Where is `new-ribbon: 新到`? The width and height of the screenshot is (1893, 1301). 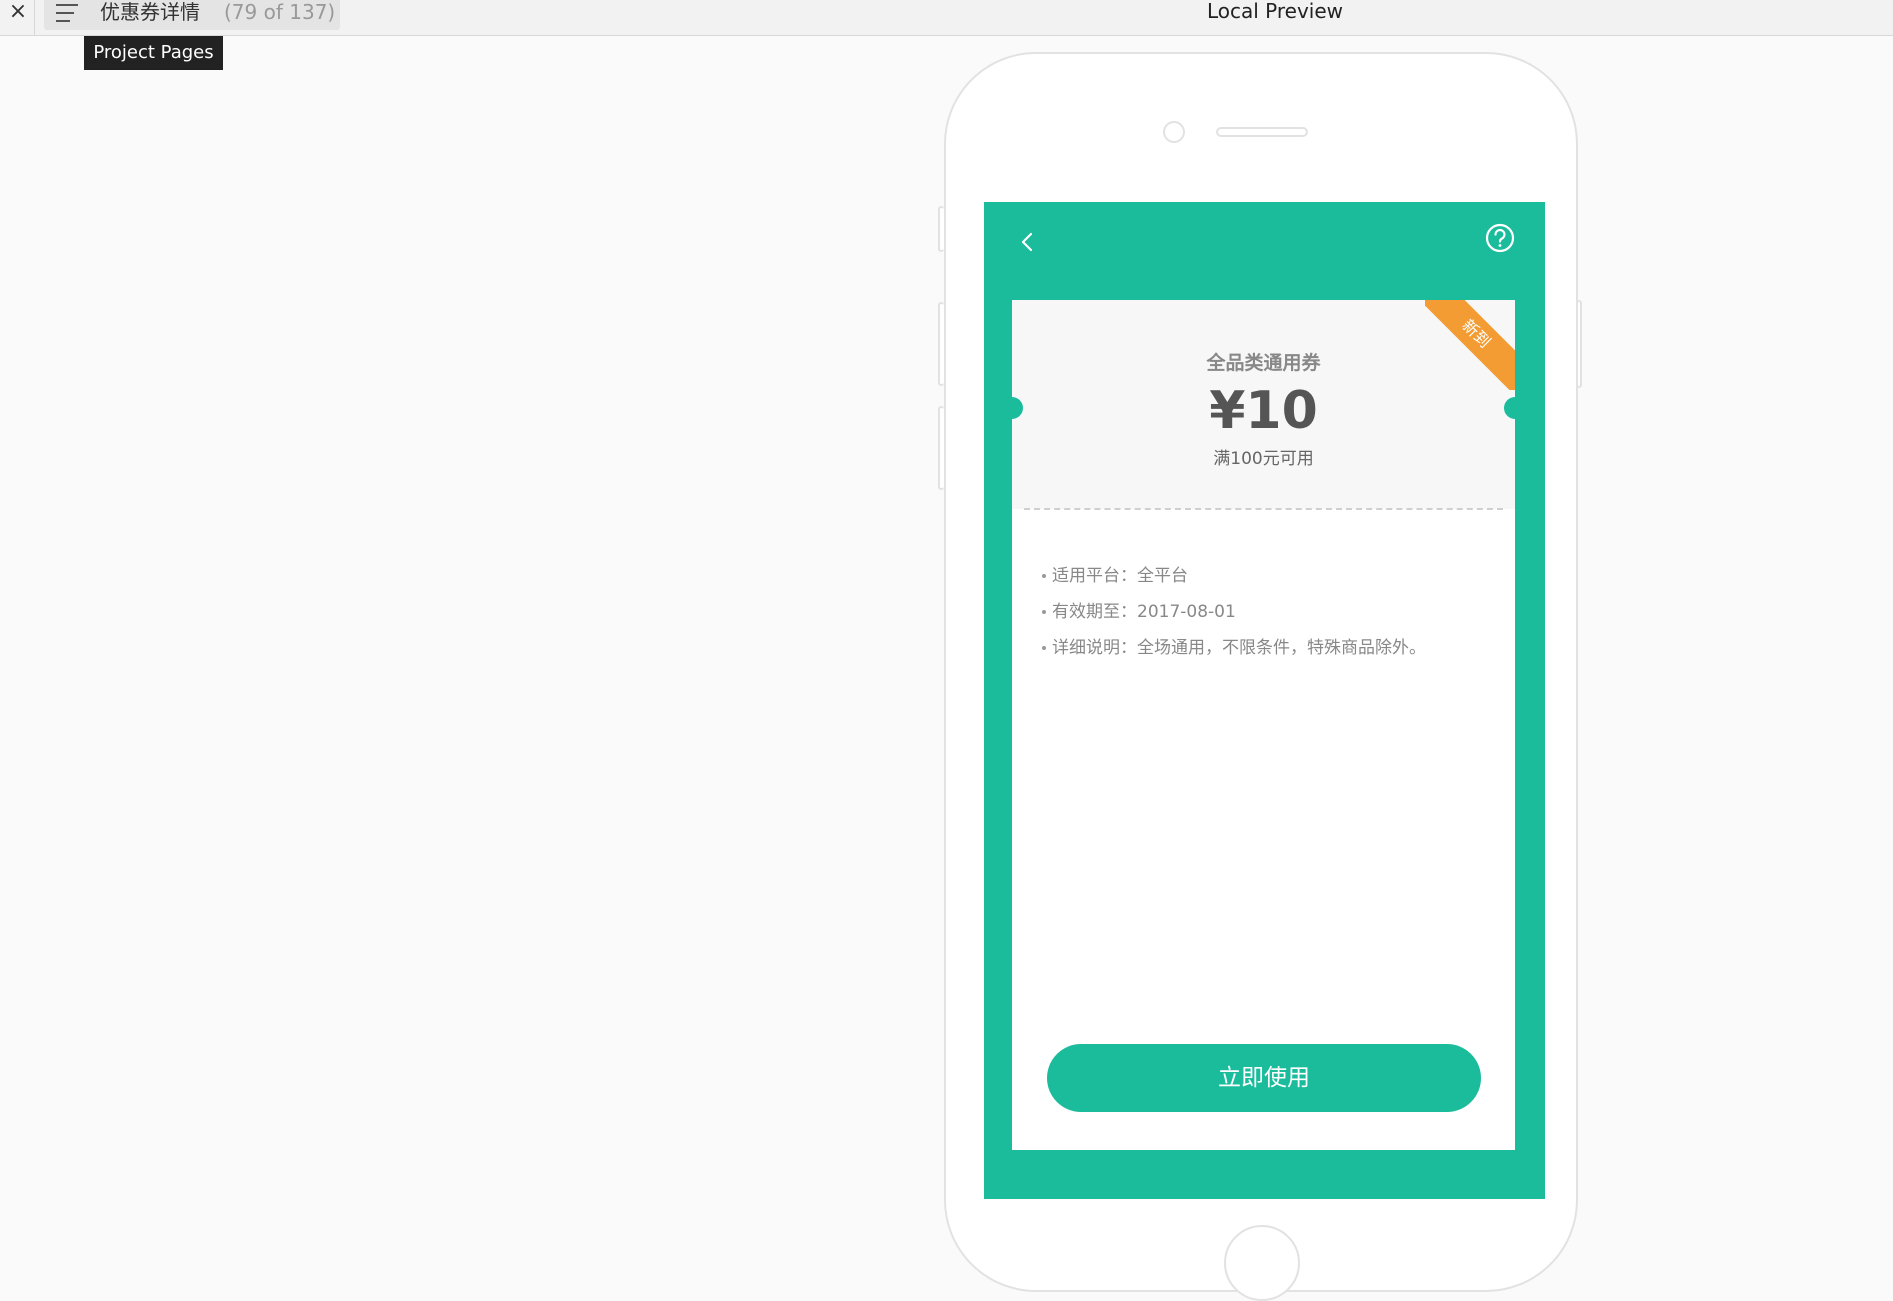
new-ribbon: 新到 is located at coordinates (1470, 345).